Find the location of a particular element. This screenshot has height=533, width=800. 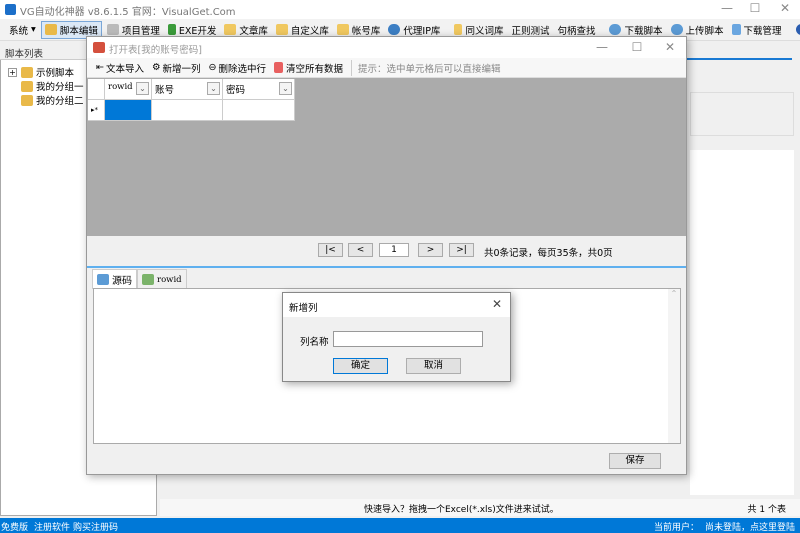

label: 新增一列 is located at coordinates (181, 69).